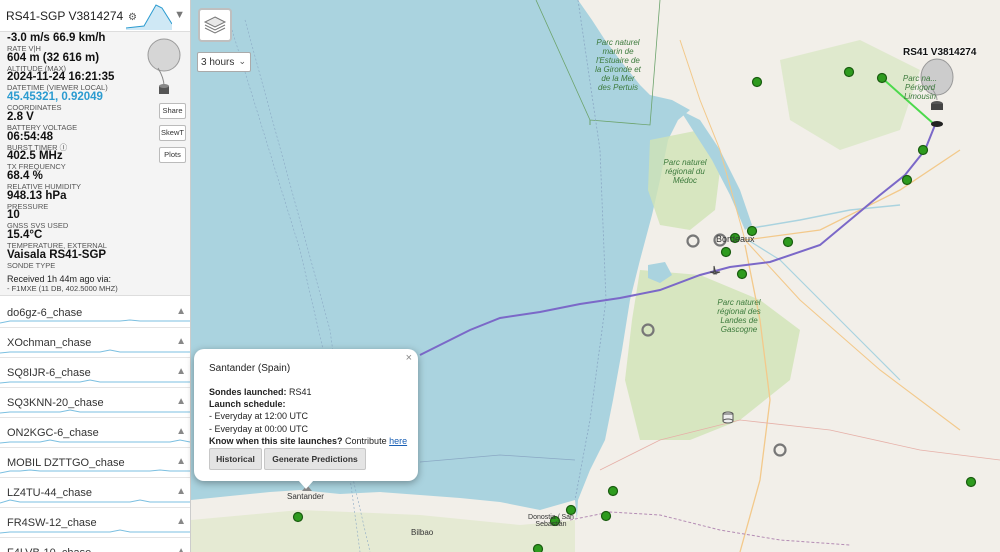 The height and width of the screenshot is (552, 1000). I want to click on popup-tip, so click(306, 484).